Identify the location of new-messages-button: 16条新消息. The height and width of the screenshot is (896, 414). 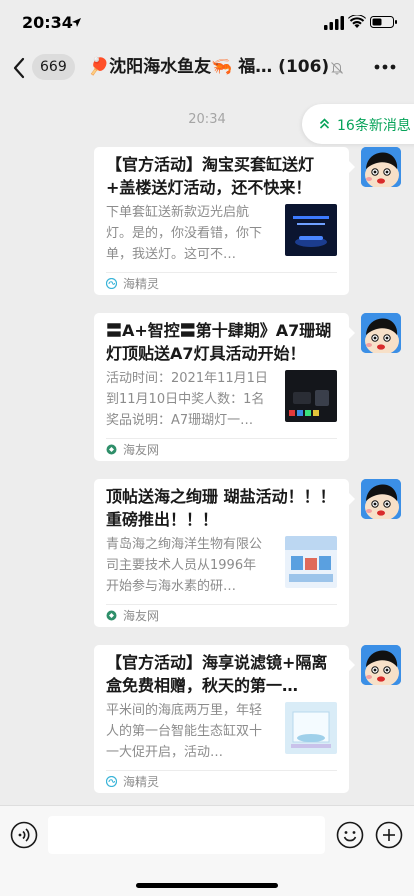
(358, 124).